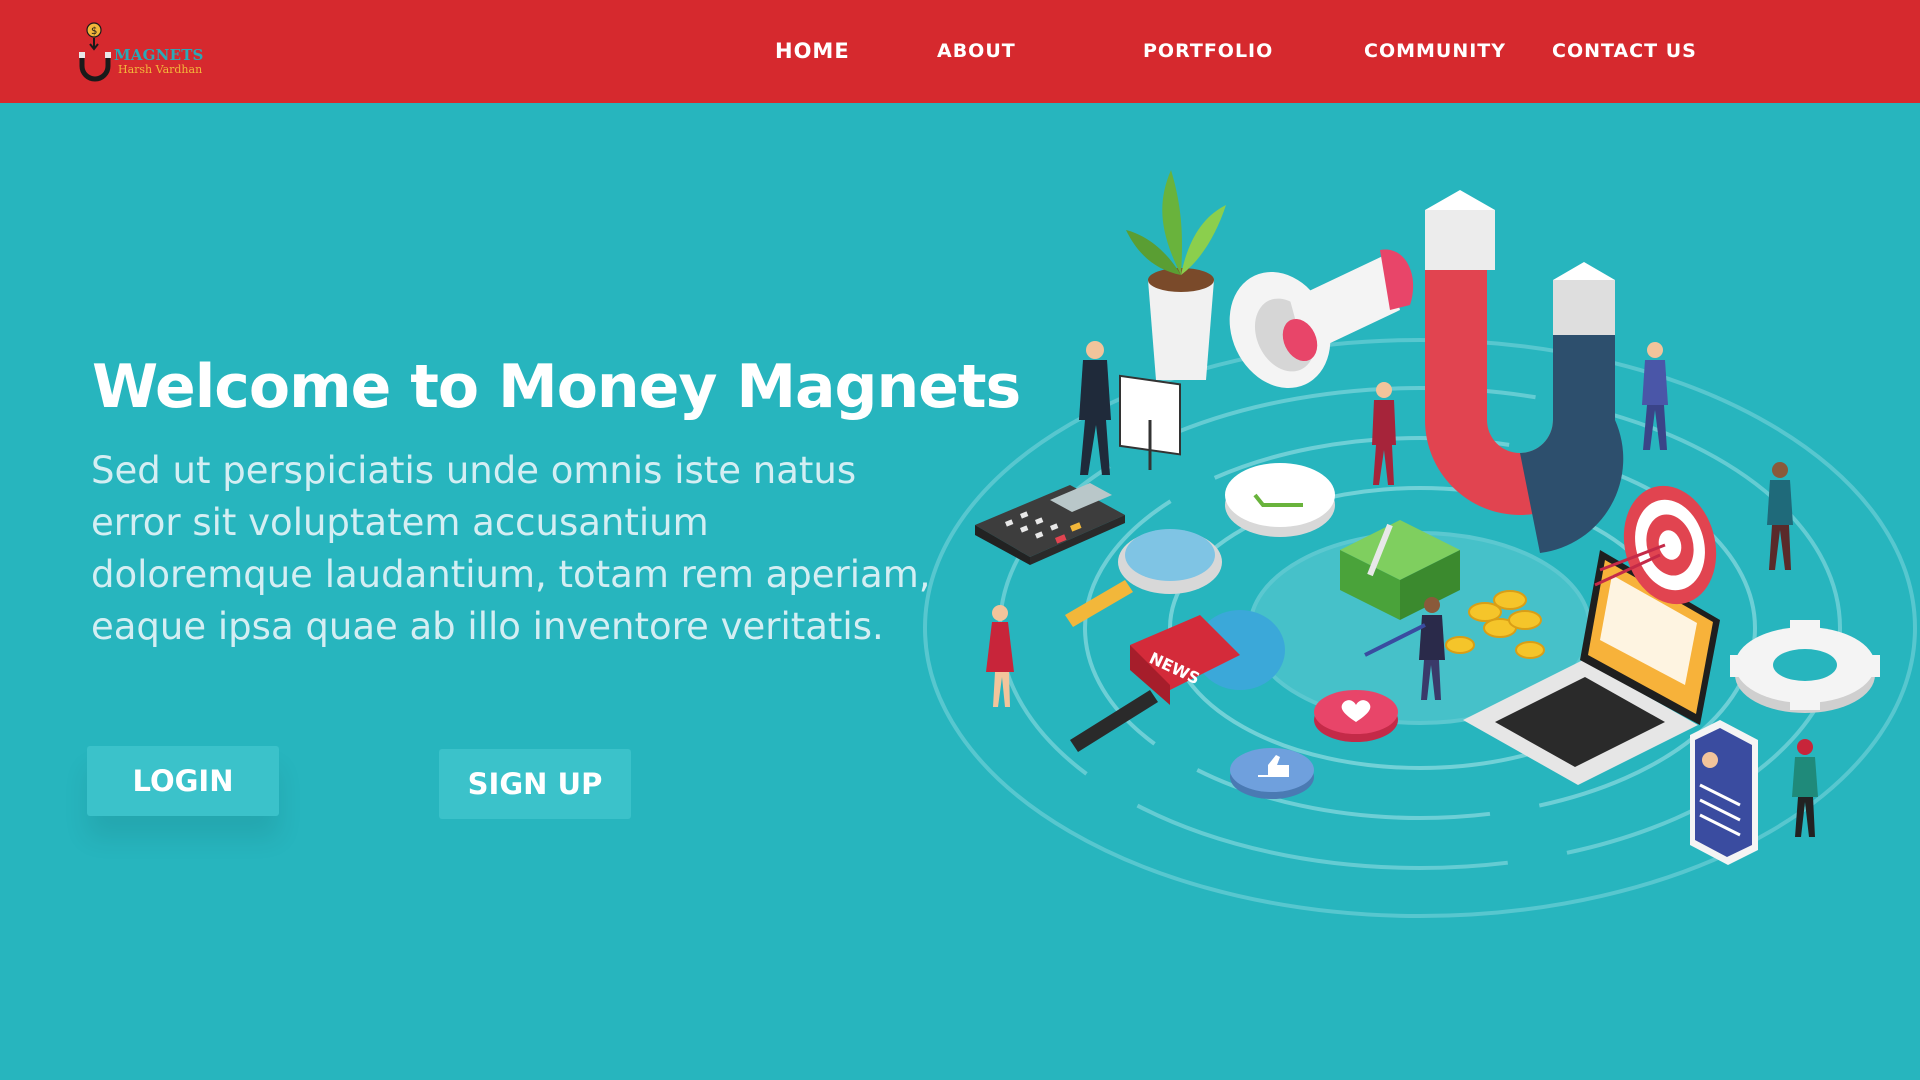  What do you see at coordinates (1384, 433) in the screenshot?
I see `woman-figure` at bounding box center [1384, 433].